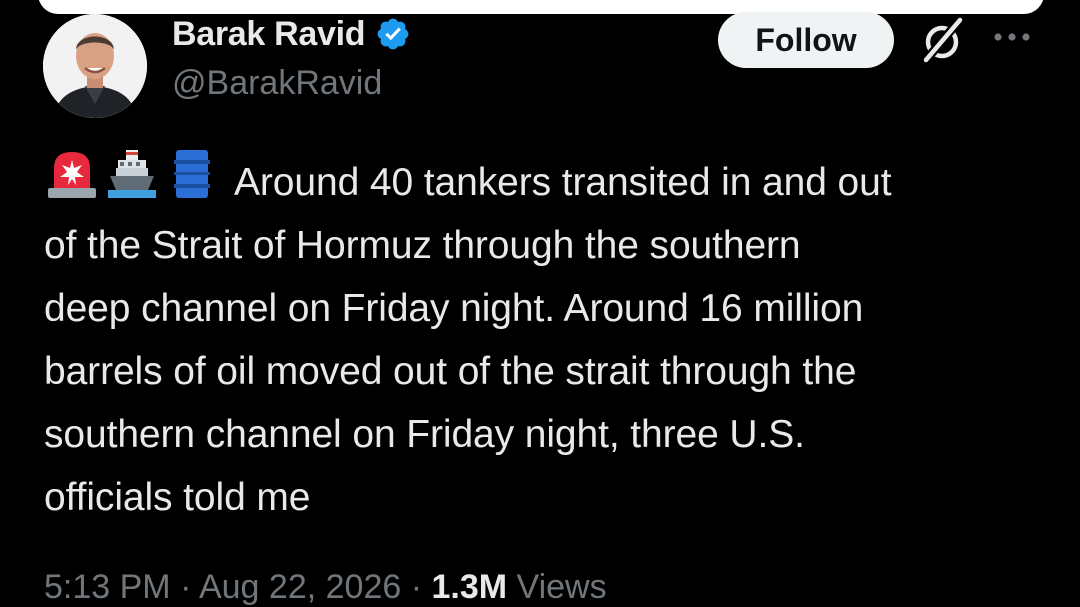 The height and width of the screenshot is (607, 1080). I want to click on avatar-photo, so click(95, 66).